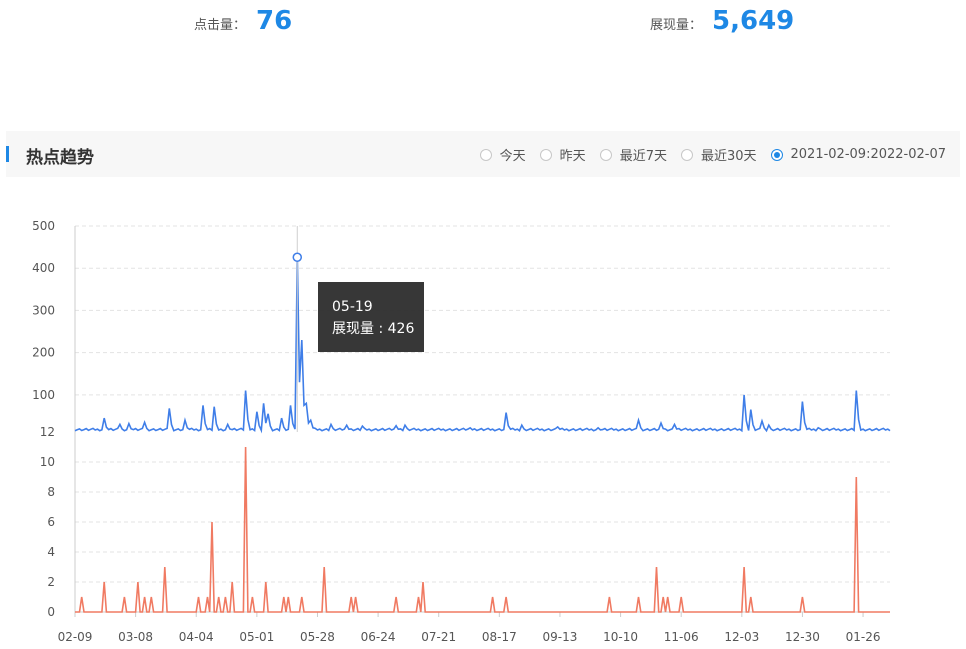 Image resolution: width=966 pixels, height=649 pixels. What do you see at coordinates (378, 637) in the screenshot?
I see `x-tick-label: 06-24` at bounding box center [378, 637].